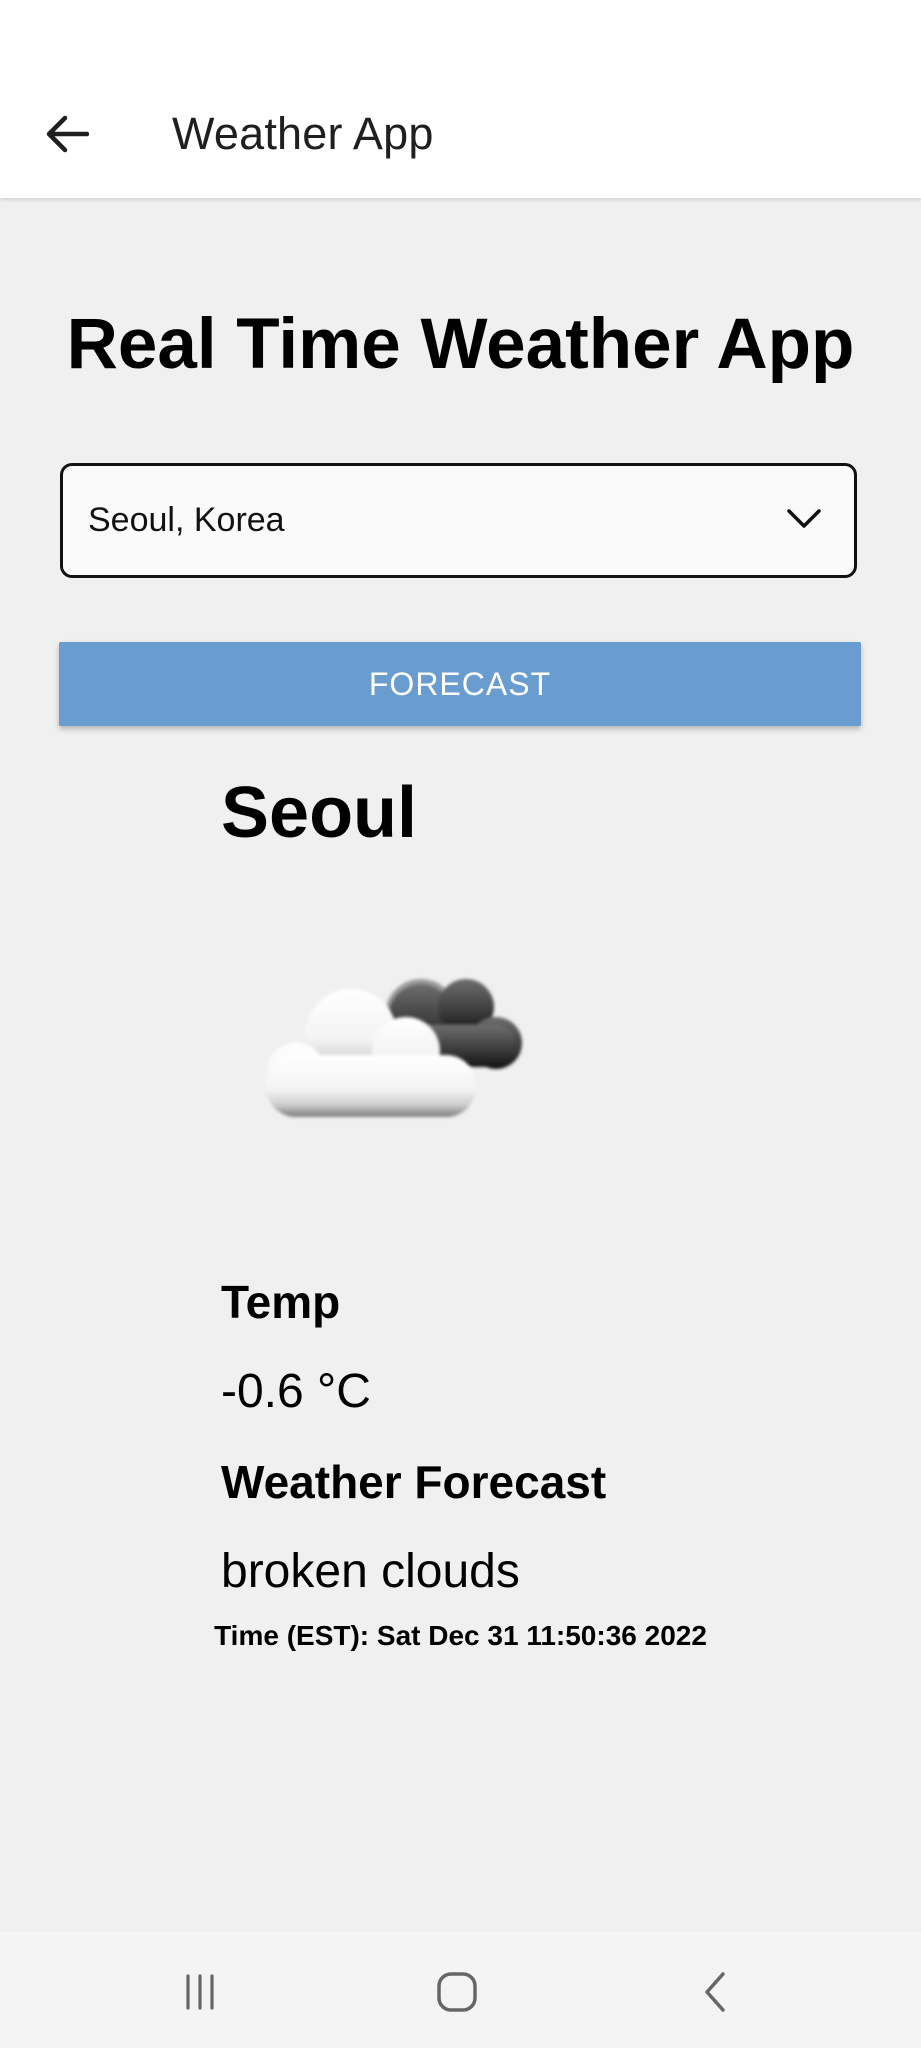  I want to click on system-nav-bar, so click(460, 1990).